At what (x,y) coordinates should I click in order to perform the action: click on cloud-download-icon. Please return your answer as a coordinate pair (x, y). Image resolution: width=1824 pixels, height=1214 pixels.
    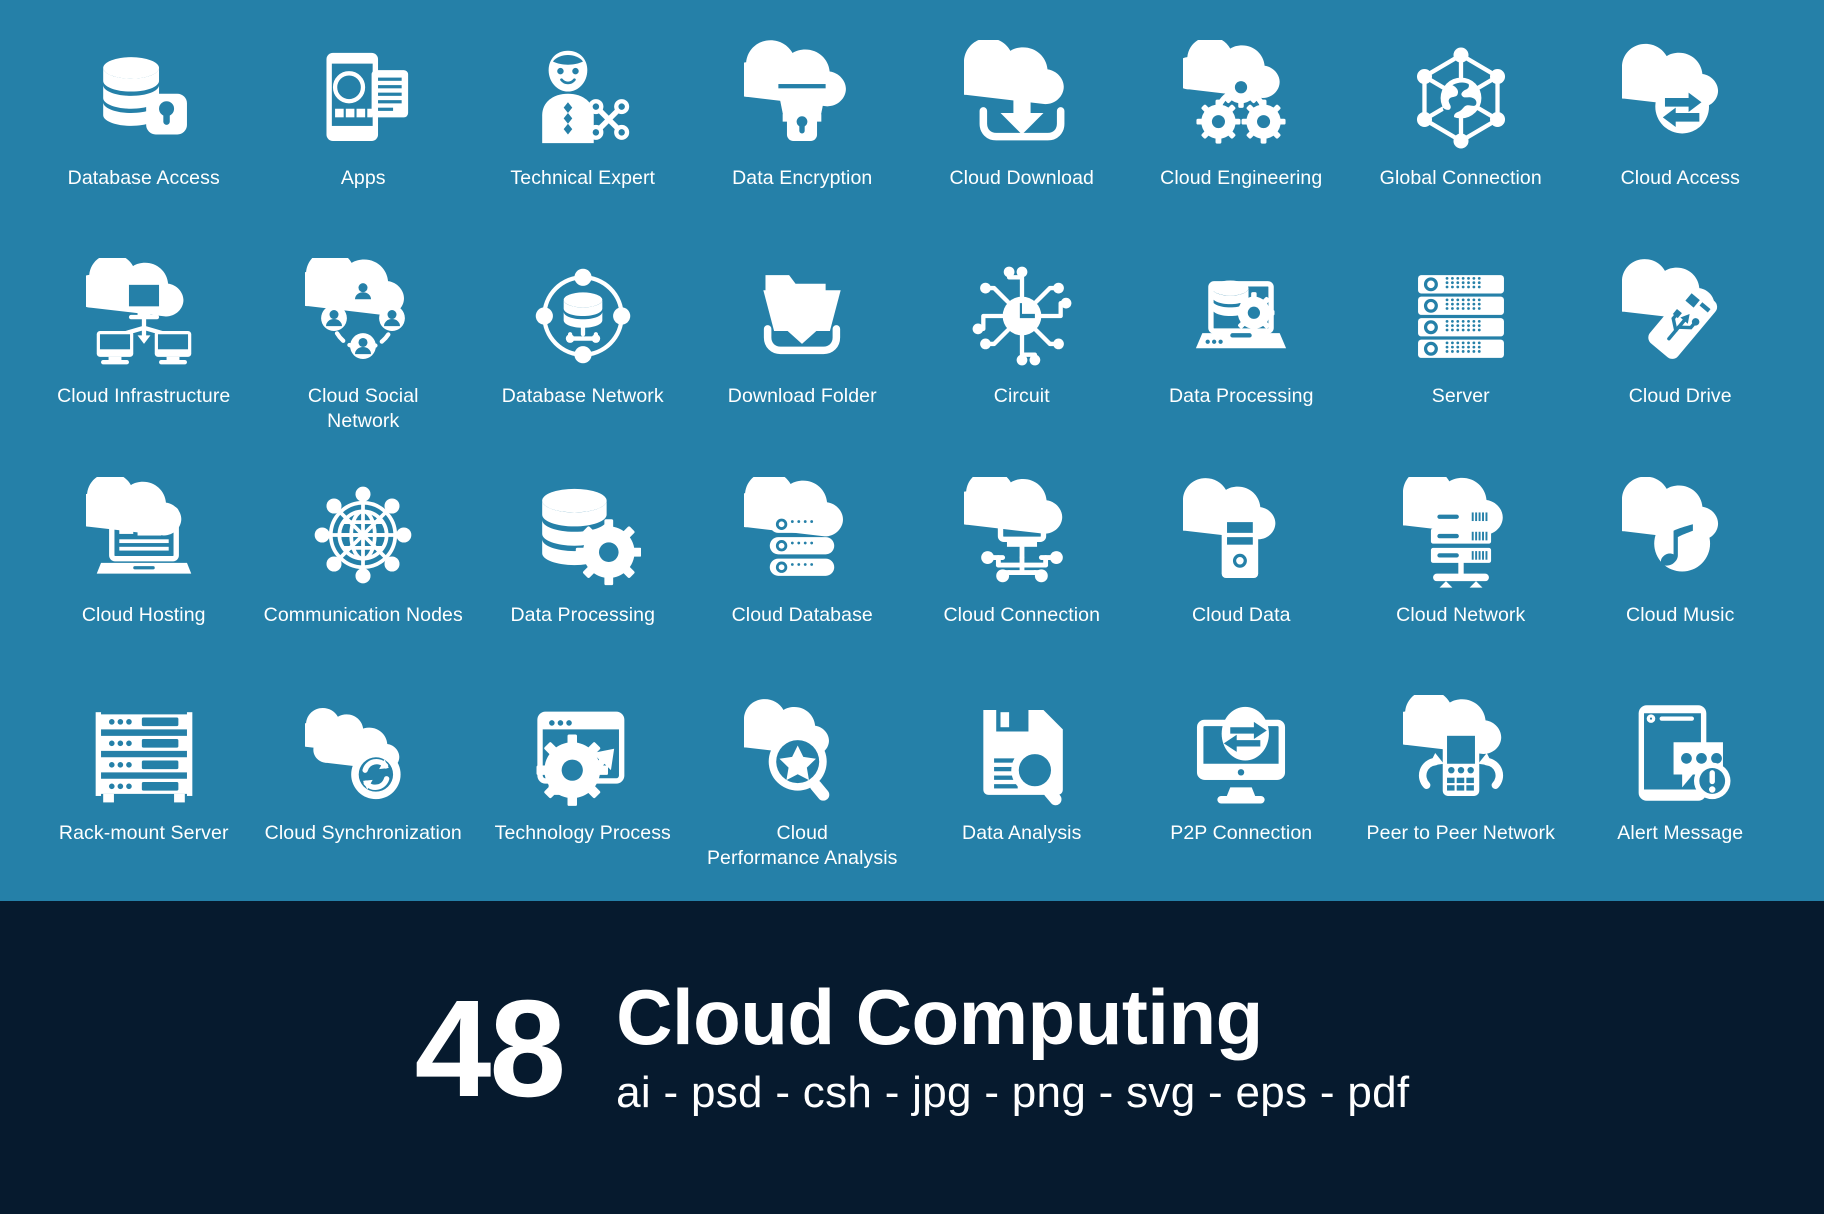
    Looking at the image, I should click on (1022, 98).